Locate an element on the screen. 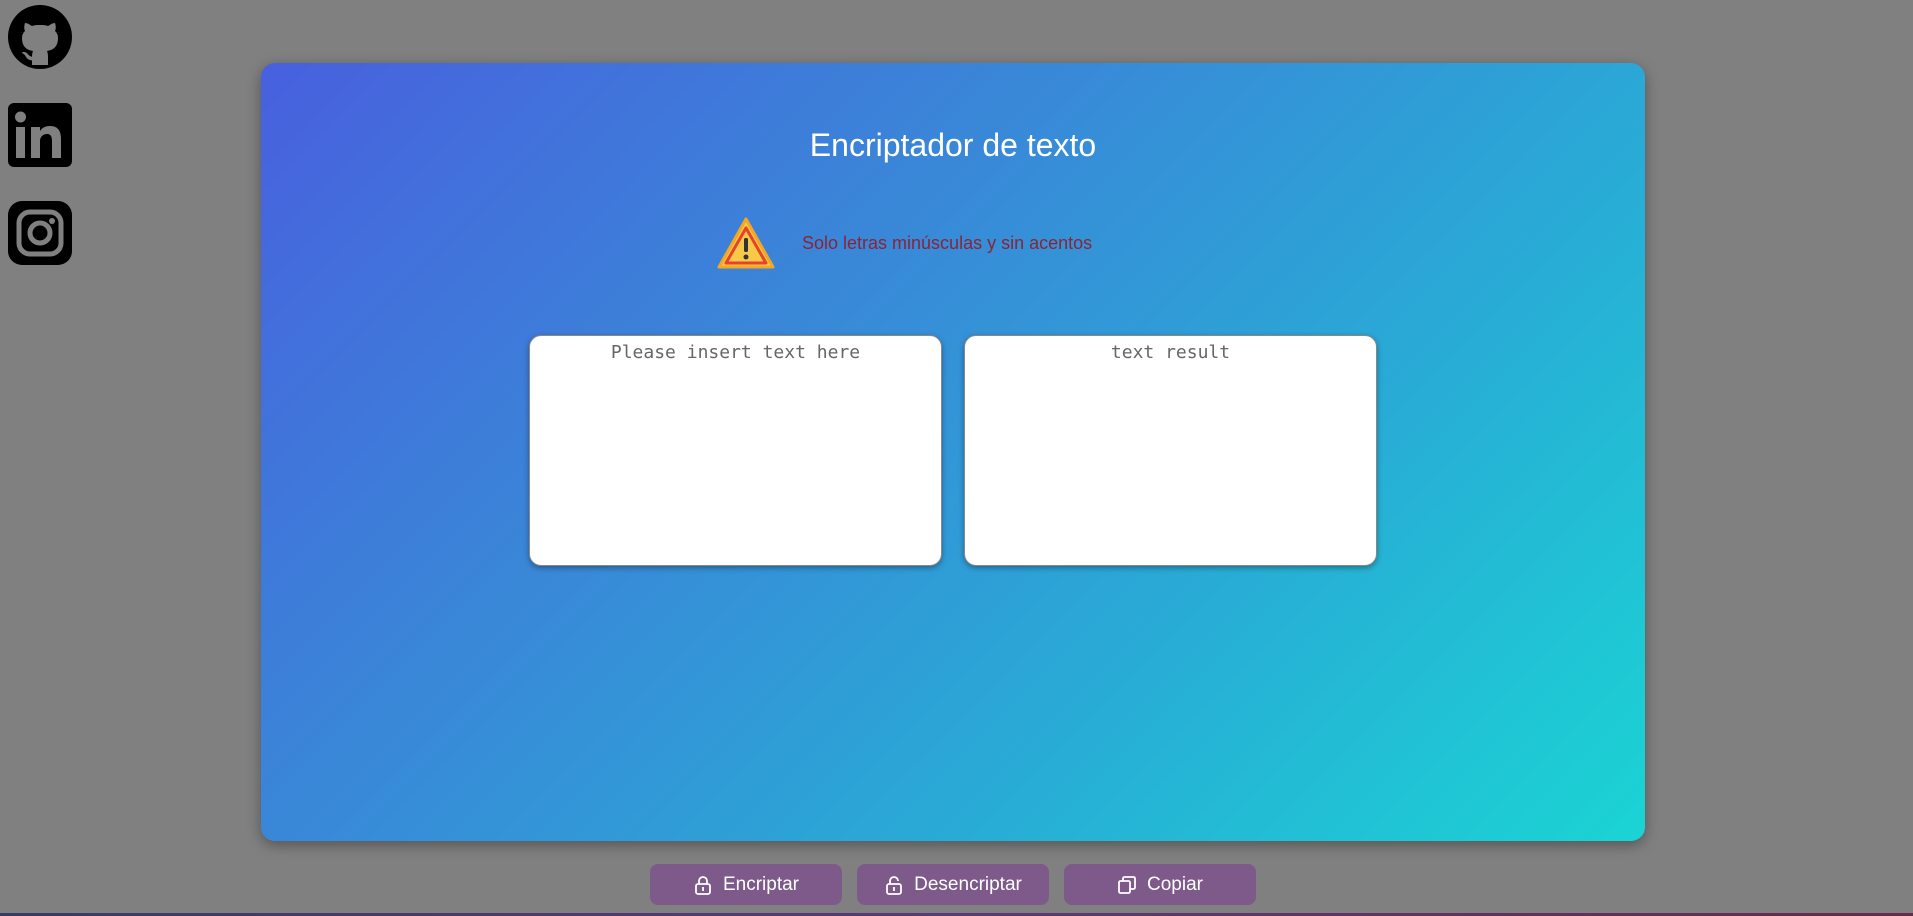  warning-message: Solo letras minúsculas y sin acentos is located at coordinates (947, 243).